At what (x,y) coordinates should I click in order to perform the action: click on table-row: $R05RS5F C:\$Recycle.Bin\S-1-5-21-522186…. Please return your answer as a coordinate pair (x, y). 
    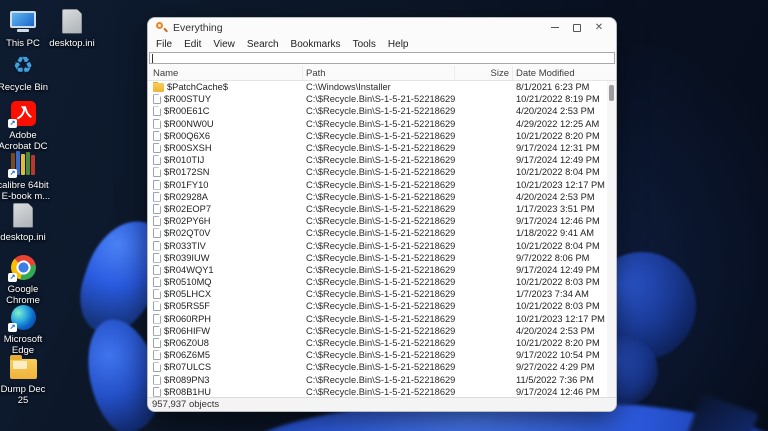
    Looking at the image, I should click on (377, 306).